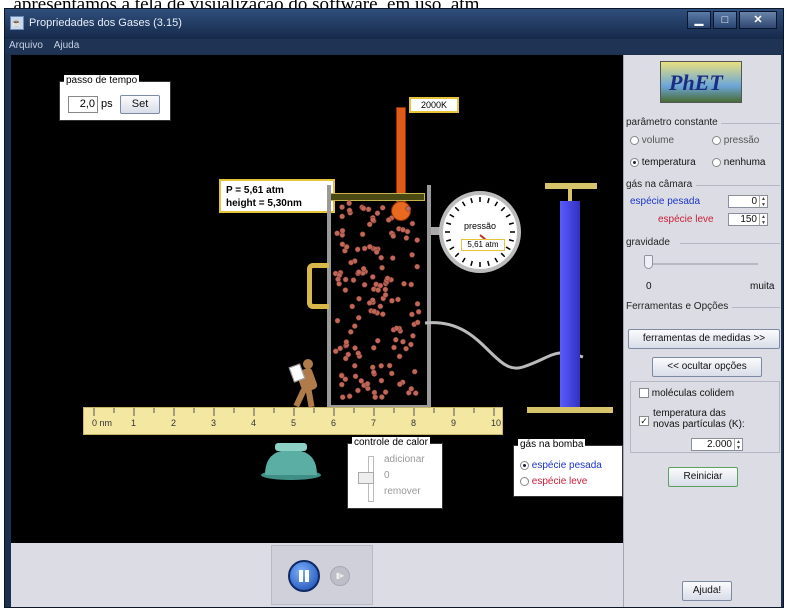  What do you see at coordinates (404, 459) in the screenshot?
I see `heat-add-label: adicionar` at bounding box center [404, 459].